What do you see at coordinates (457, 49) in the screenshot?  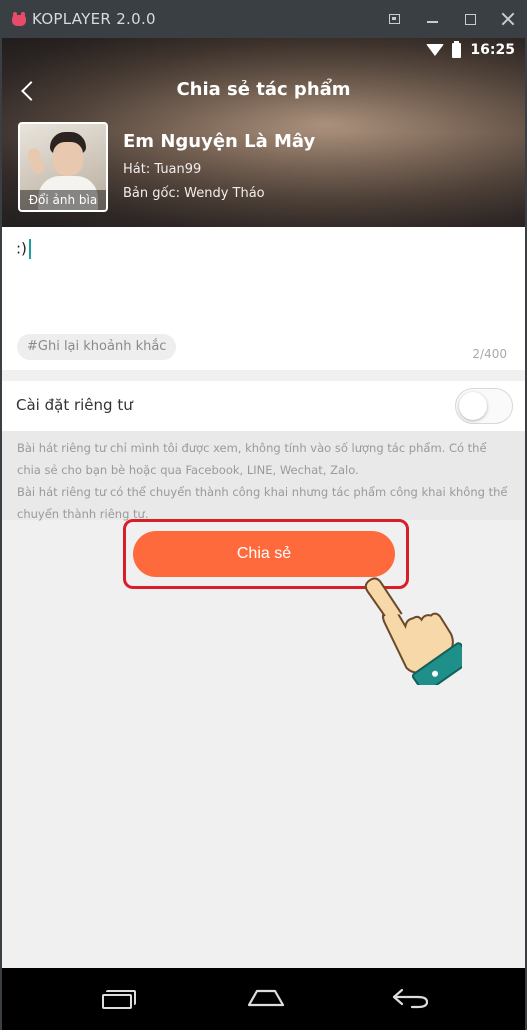 I see `battery-icon` at bounding box center [457, 49].